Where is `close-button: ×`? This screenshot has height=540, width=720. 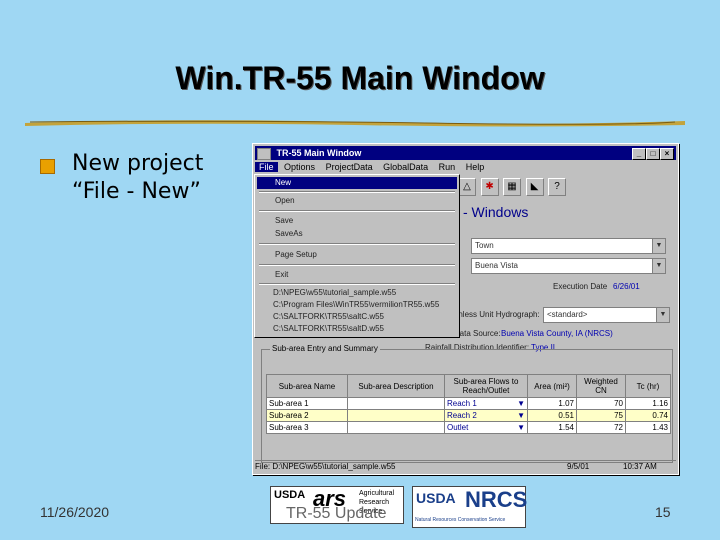 close-button: × is located at coordinates (667, 154).